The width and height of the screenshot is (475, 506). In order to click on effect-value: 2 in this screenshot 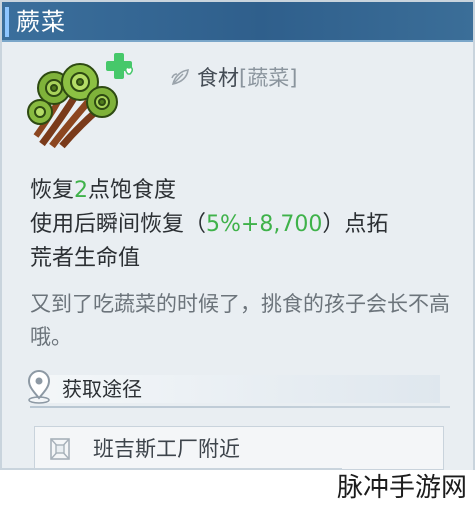, I will do `click(81, 190)`.